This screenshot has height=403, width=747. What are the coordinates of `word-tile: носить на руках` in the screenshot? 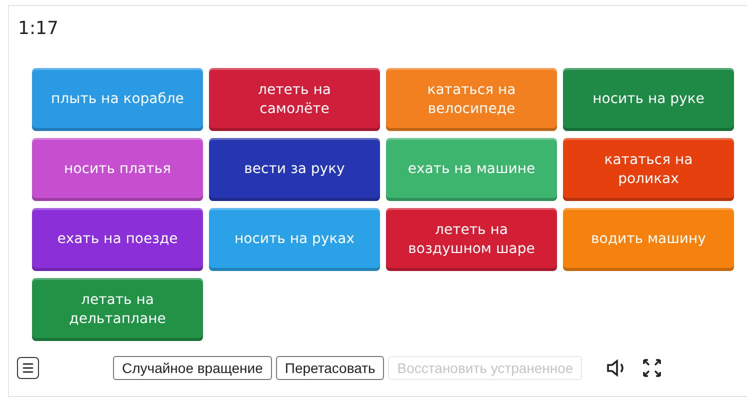 It's located at (294, 239).